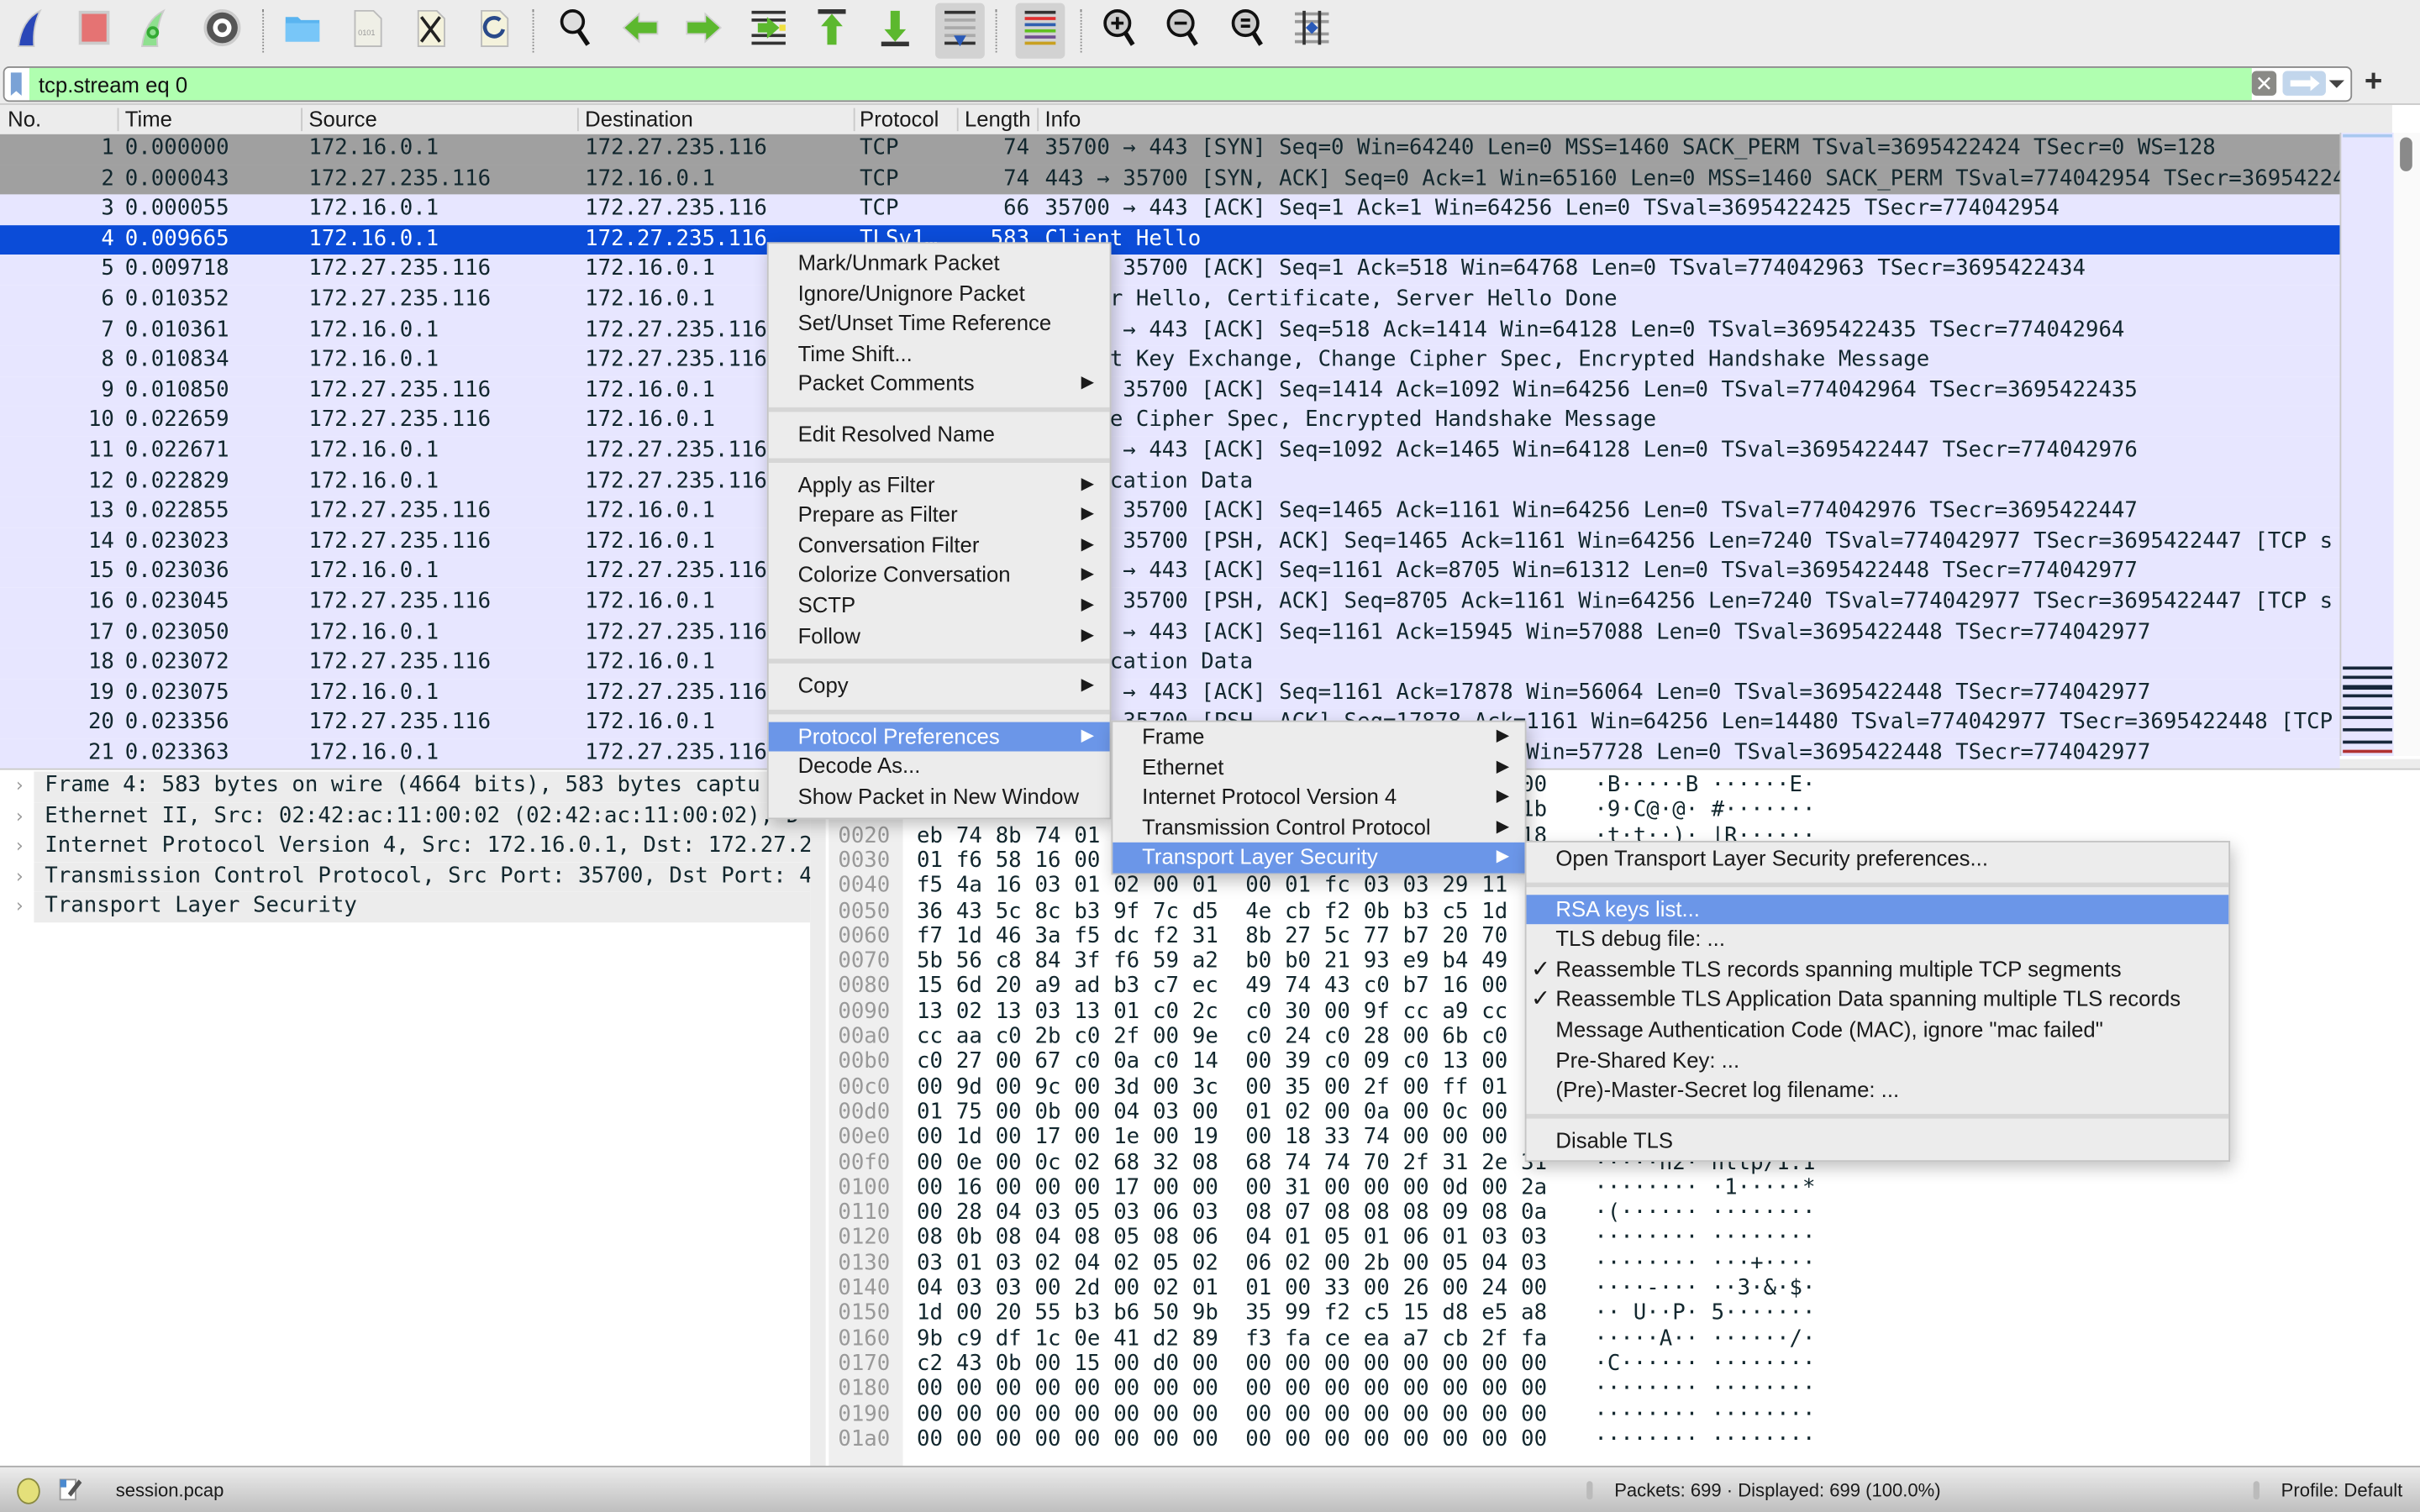 Image resolution: width=2420 pixels, height=1512 pixels. Describe the element at coordinates (939, 324) in the screenshot. I see `menu-item-set-unset-time-reference: Set/Unset Time Reference` at that location.